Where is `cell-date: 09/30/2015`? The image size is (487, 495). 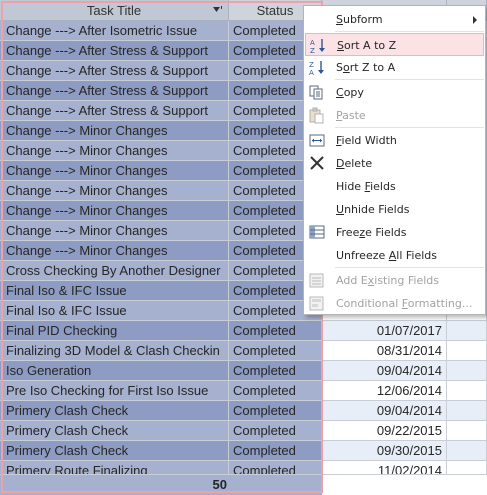 cell-date: 09/30/2015 is located at coordinates (384, 451).